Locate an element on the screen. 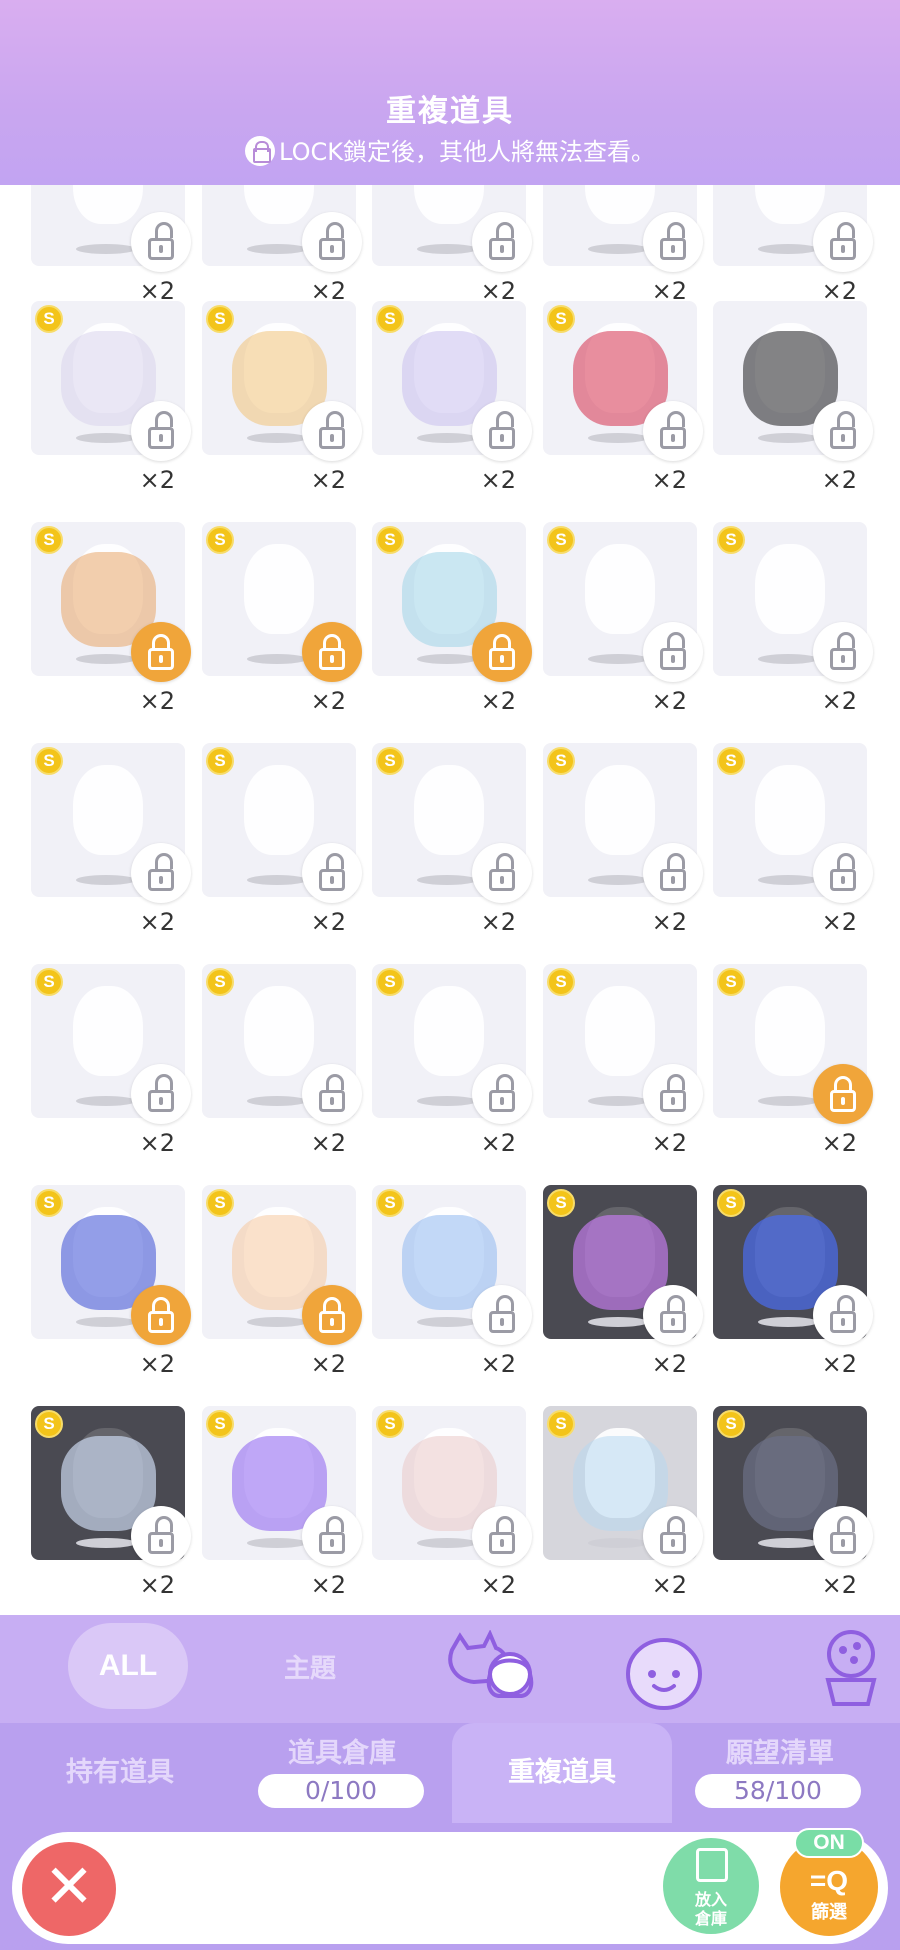  filter-on-badge: ON is located at coordinates (829, 1843).